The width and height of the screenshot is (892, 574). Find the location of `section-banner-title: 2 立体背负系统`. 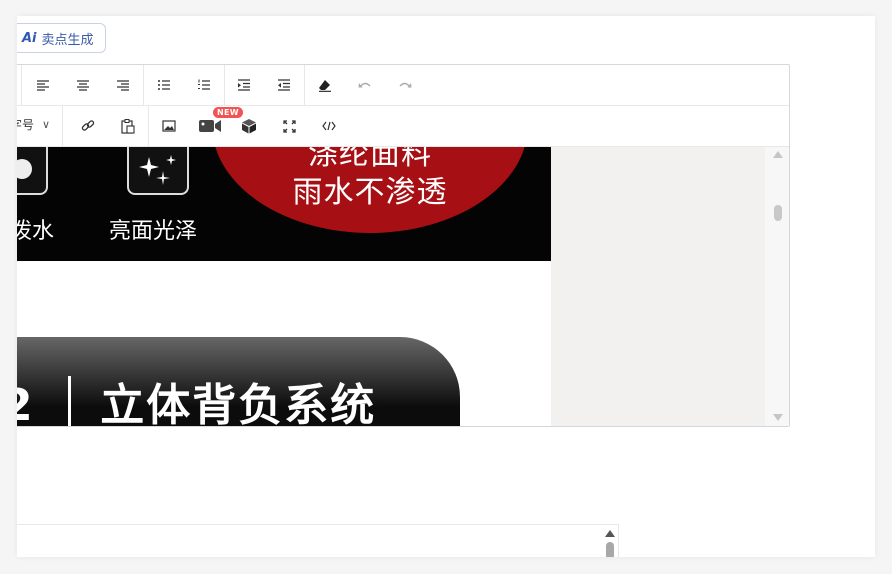

section-banner-title: 2 立体背负系统 is located at coordinates (197, 398).